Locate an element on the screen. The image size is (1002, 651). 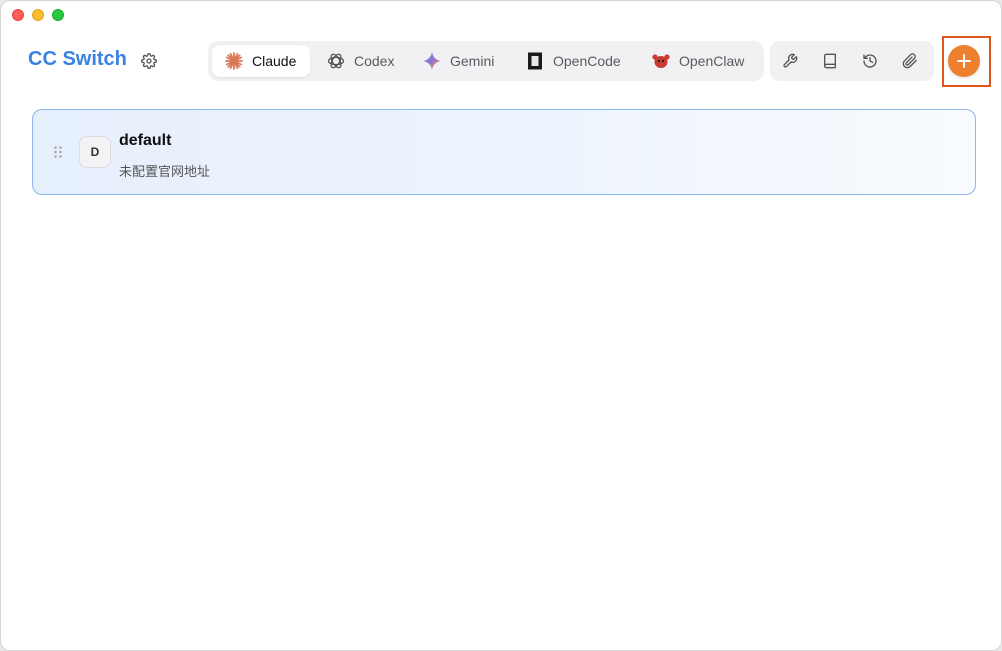
tab-label: Gemini is located at coordinates (472, 61).